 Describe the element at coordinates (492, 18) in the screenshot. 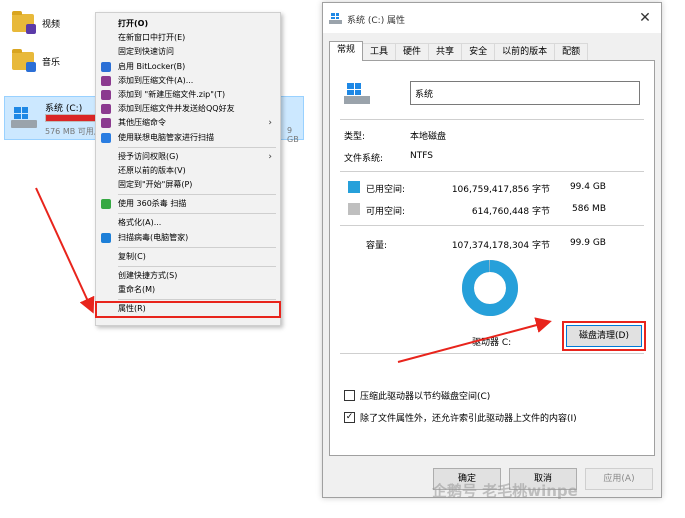

I see `title-bar: 系统 (C:) 属性 ✕` at that location.